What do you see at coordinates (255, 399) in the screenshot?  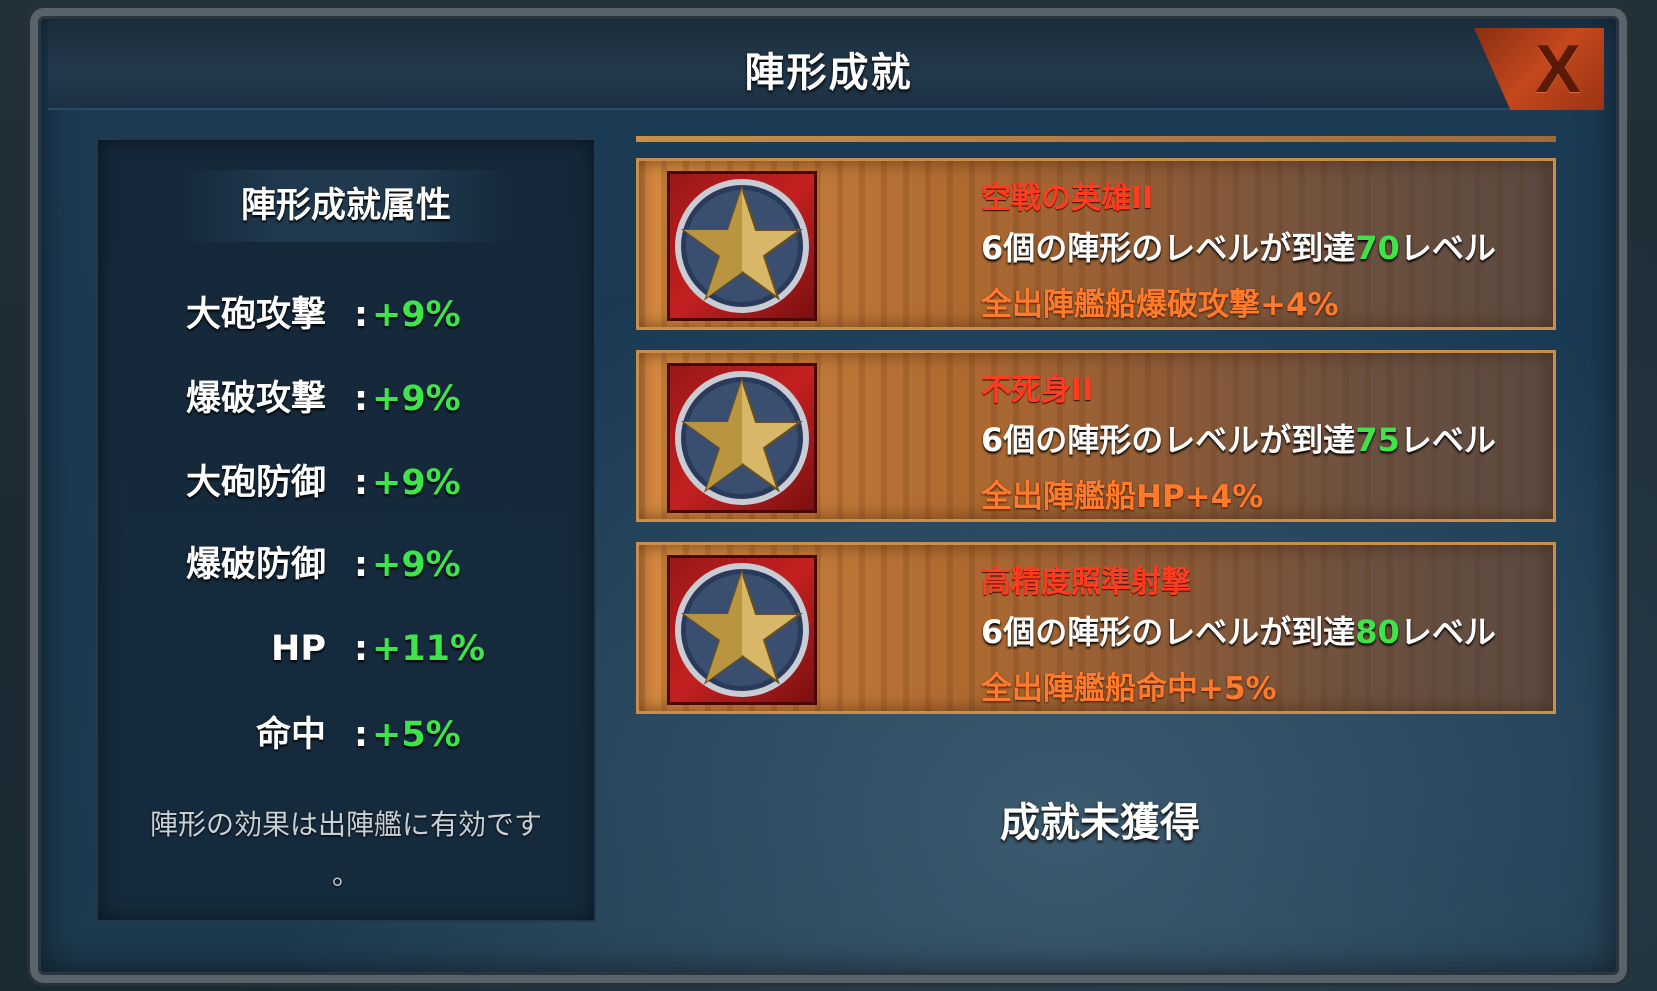 I see `stat-label: 爆破攻撃` at bounding box center [255, 399].